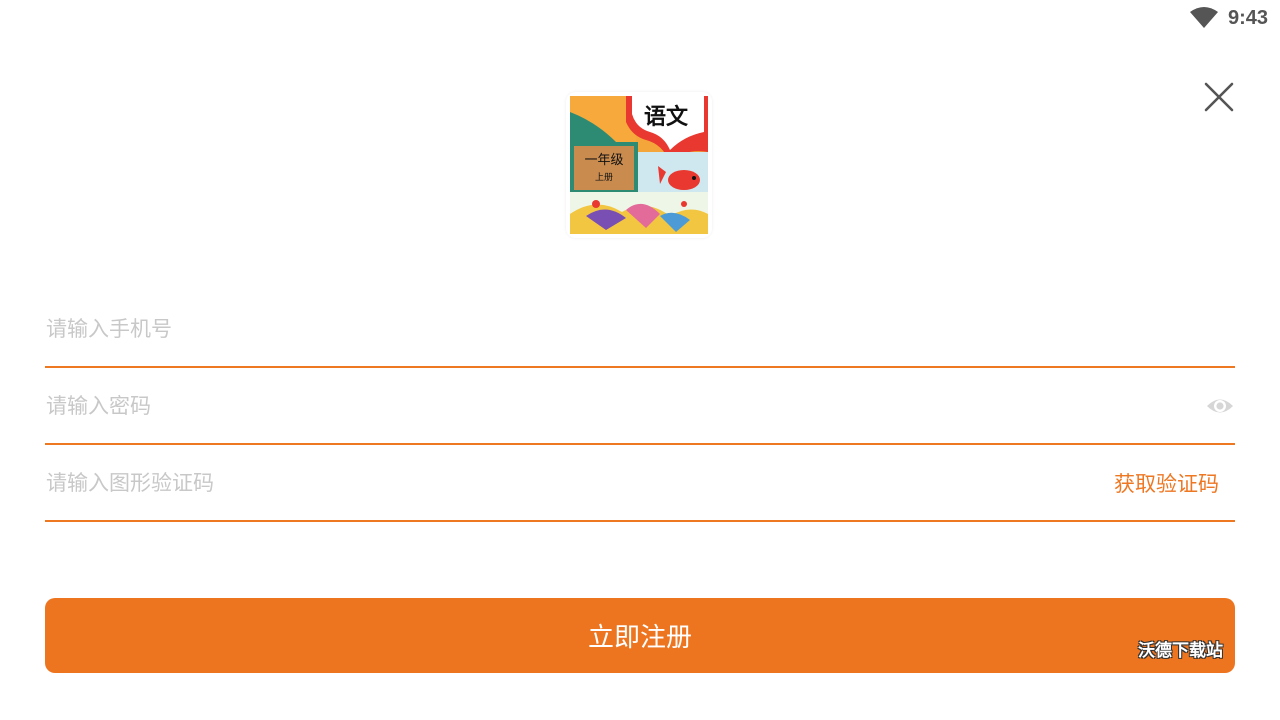 The height and width of the screenshot is (720, 1280). What do you see at coordinates (1180, 651) in the screenshot?
I see `watermark: 沃德下载站` at bounding box center [1180, 651].